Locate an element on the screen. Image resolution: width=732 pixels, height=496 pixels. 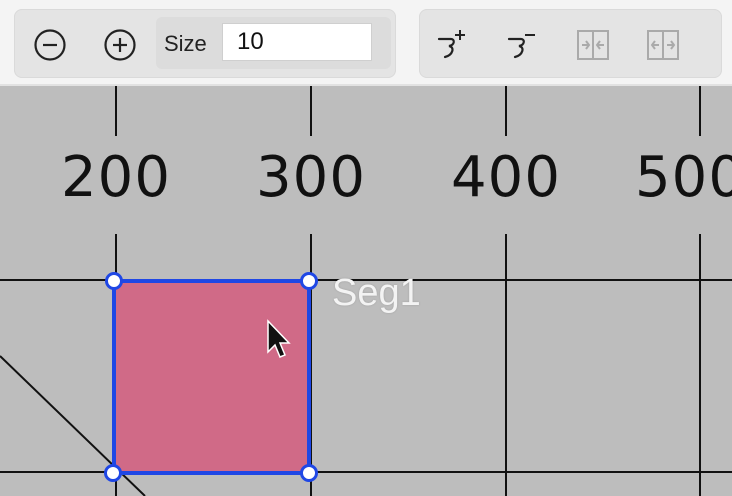
zoom-in-button is located at coordinates (120, 45).